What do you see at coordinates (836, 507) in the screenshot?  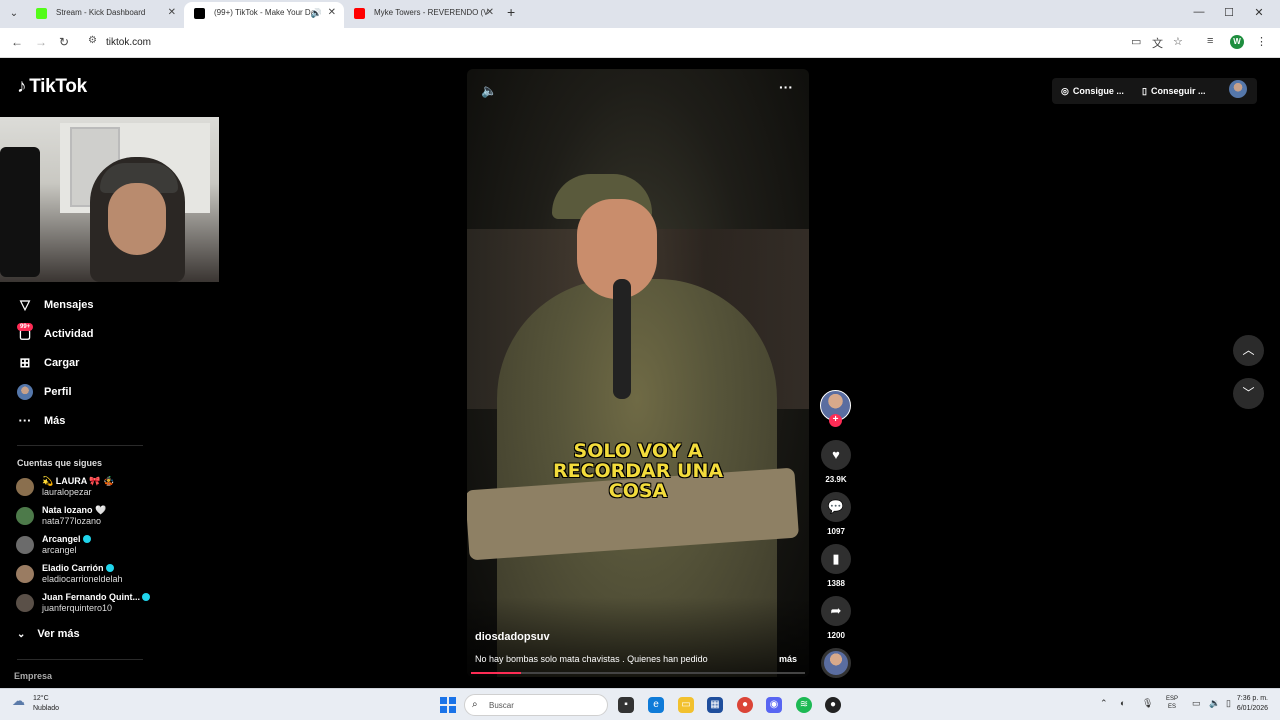 I see `comment-icon: 💬` at bounding box center [836, 507].